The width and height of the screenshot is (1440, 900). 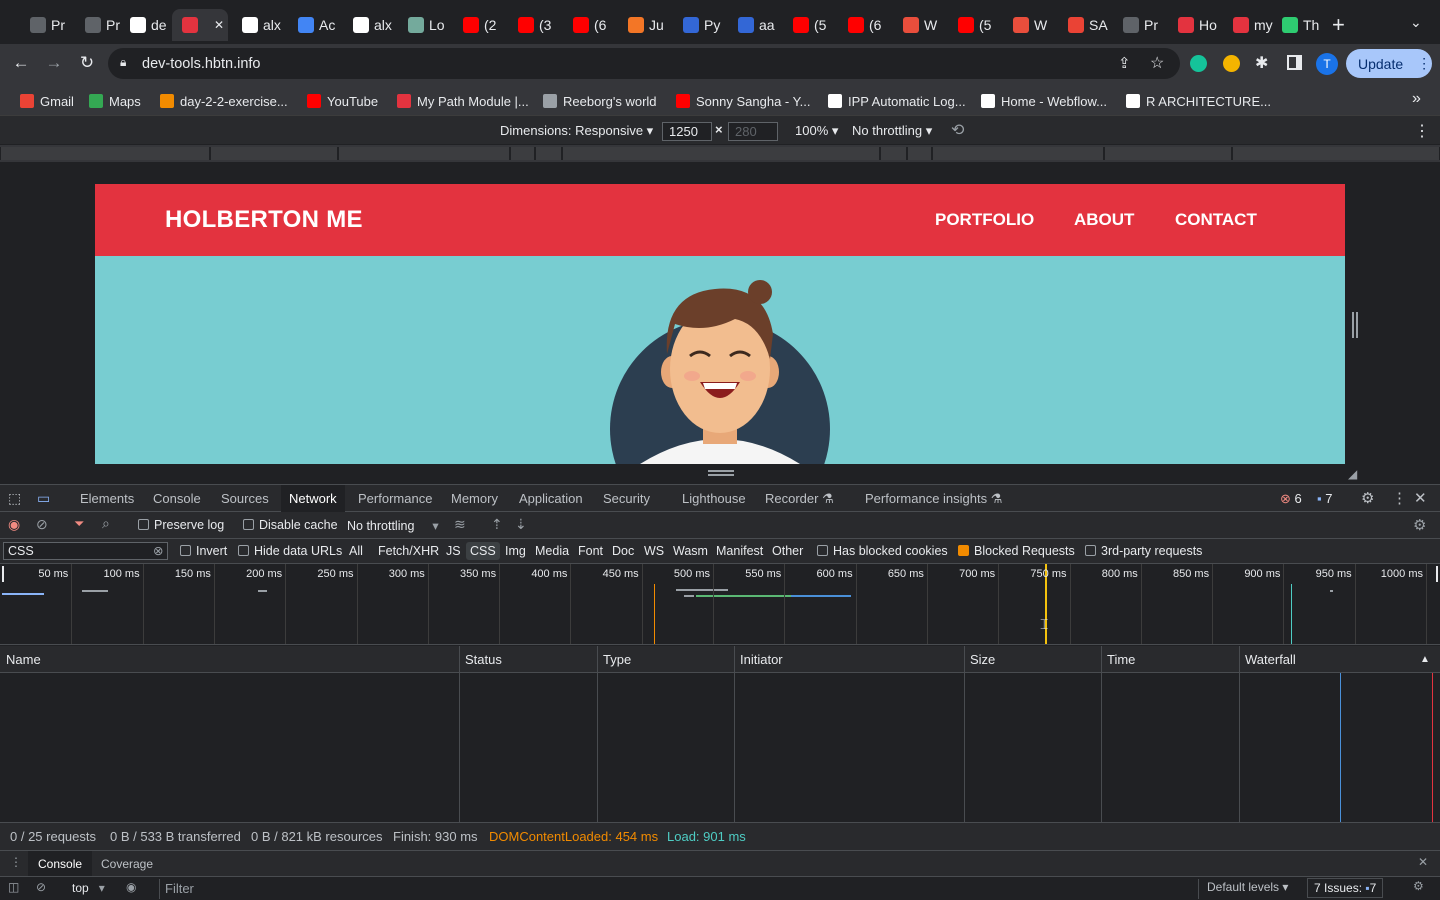 I want to click on type-filter-all: All, so click(x=356, y=551).